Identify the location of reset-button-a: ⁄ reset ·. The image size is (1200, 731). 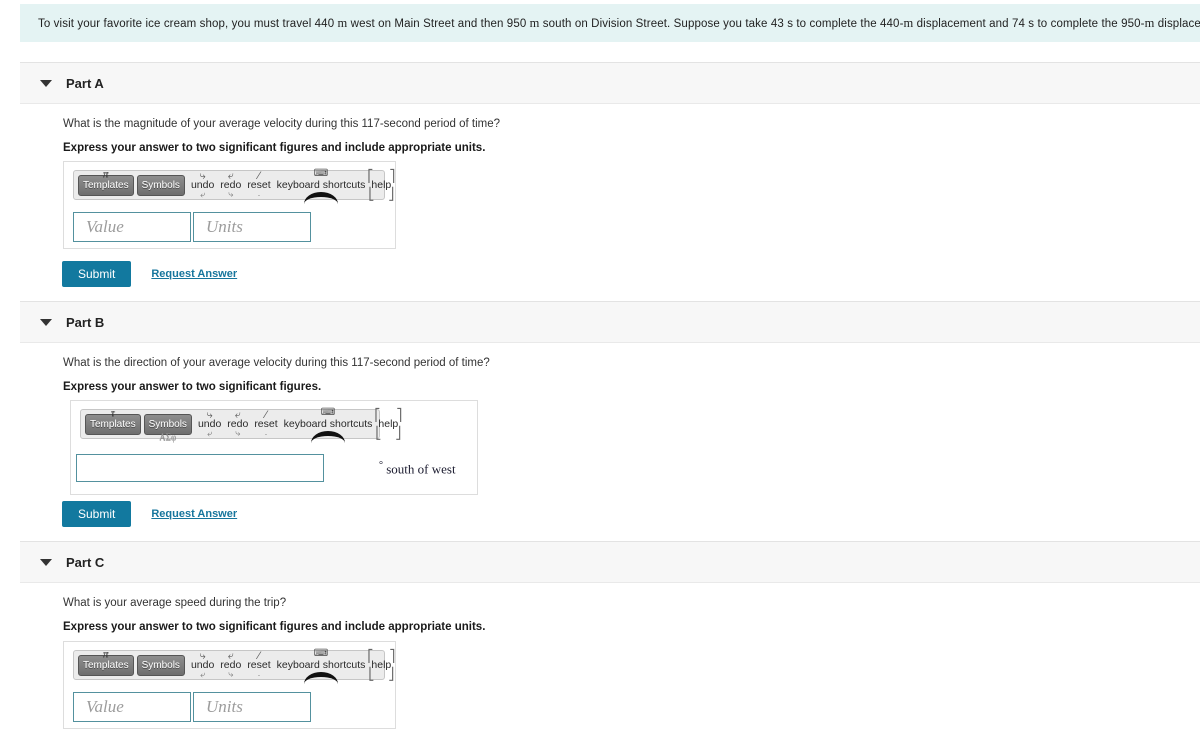
(258, 185).